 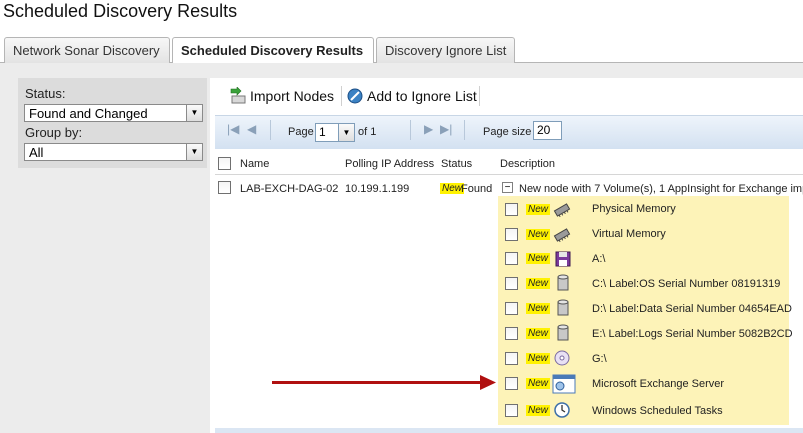 I want to click on cd-rom-icon, so click(x=562, y=358).